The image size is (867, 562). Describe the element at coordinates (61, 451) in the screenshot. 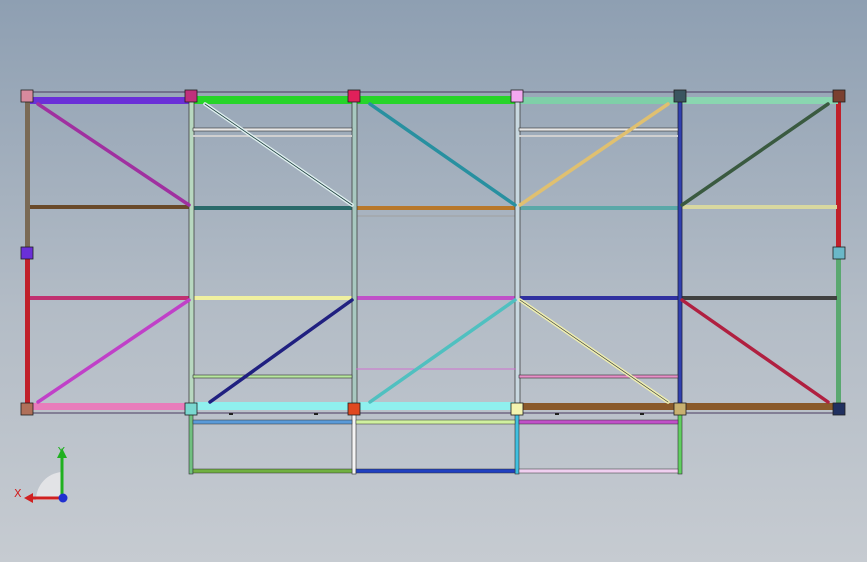

I see `y-axis-label: Y` at that location.